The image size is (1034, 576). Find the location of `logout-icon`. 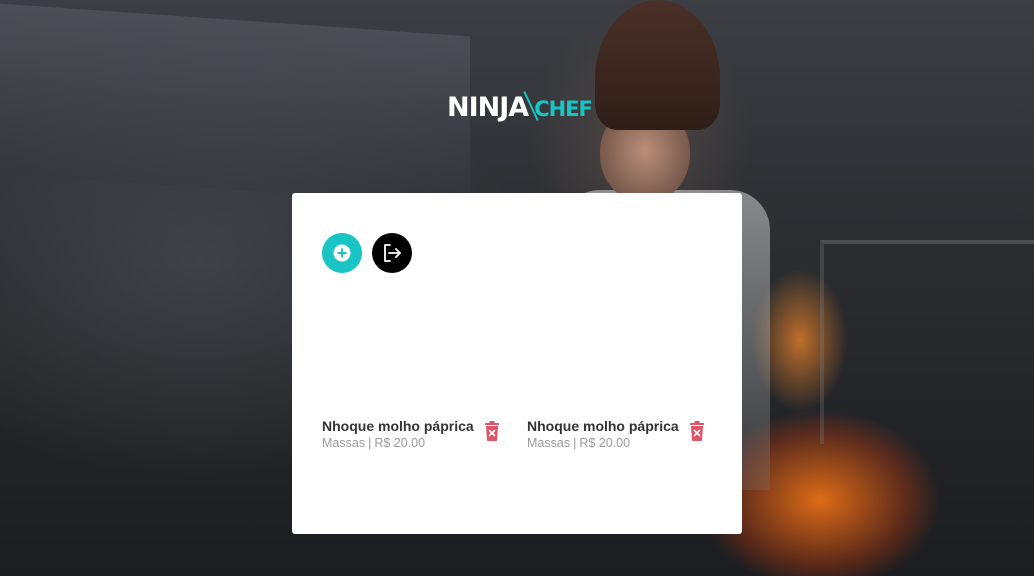

logout-icon is located at coordinates (392, 253).